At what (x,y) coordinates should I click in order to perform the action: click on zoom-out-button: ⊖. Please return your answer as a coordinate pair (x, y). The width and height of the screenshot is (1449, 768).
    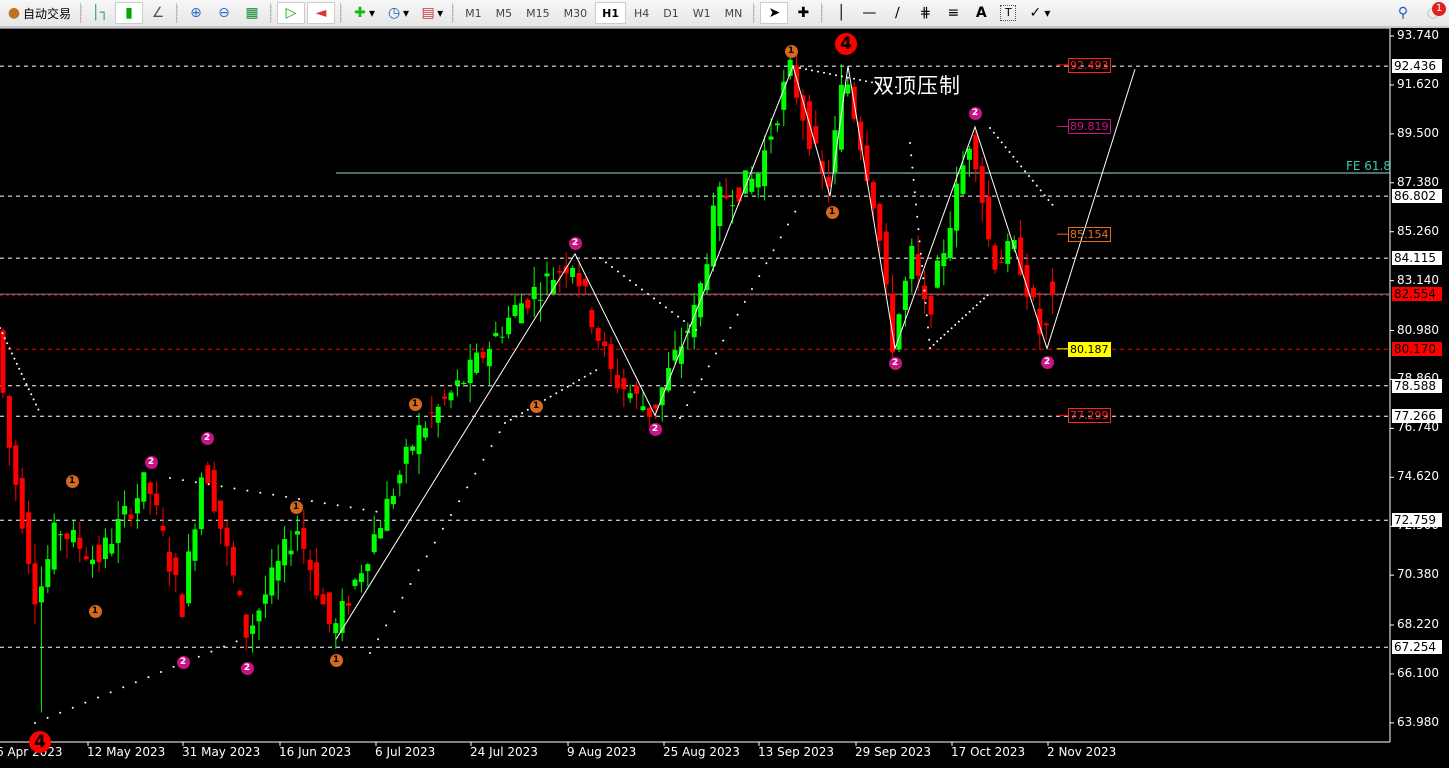
    Looking at the image, I should click on (224, 13).